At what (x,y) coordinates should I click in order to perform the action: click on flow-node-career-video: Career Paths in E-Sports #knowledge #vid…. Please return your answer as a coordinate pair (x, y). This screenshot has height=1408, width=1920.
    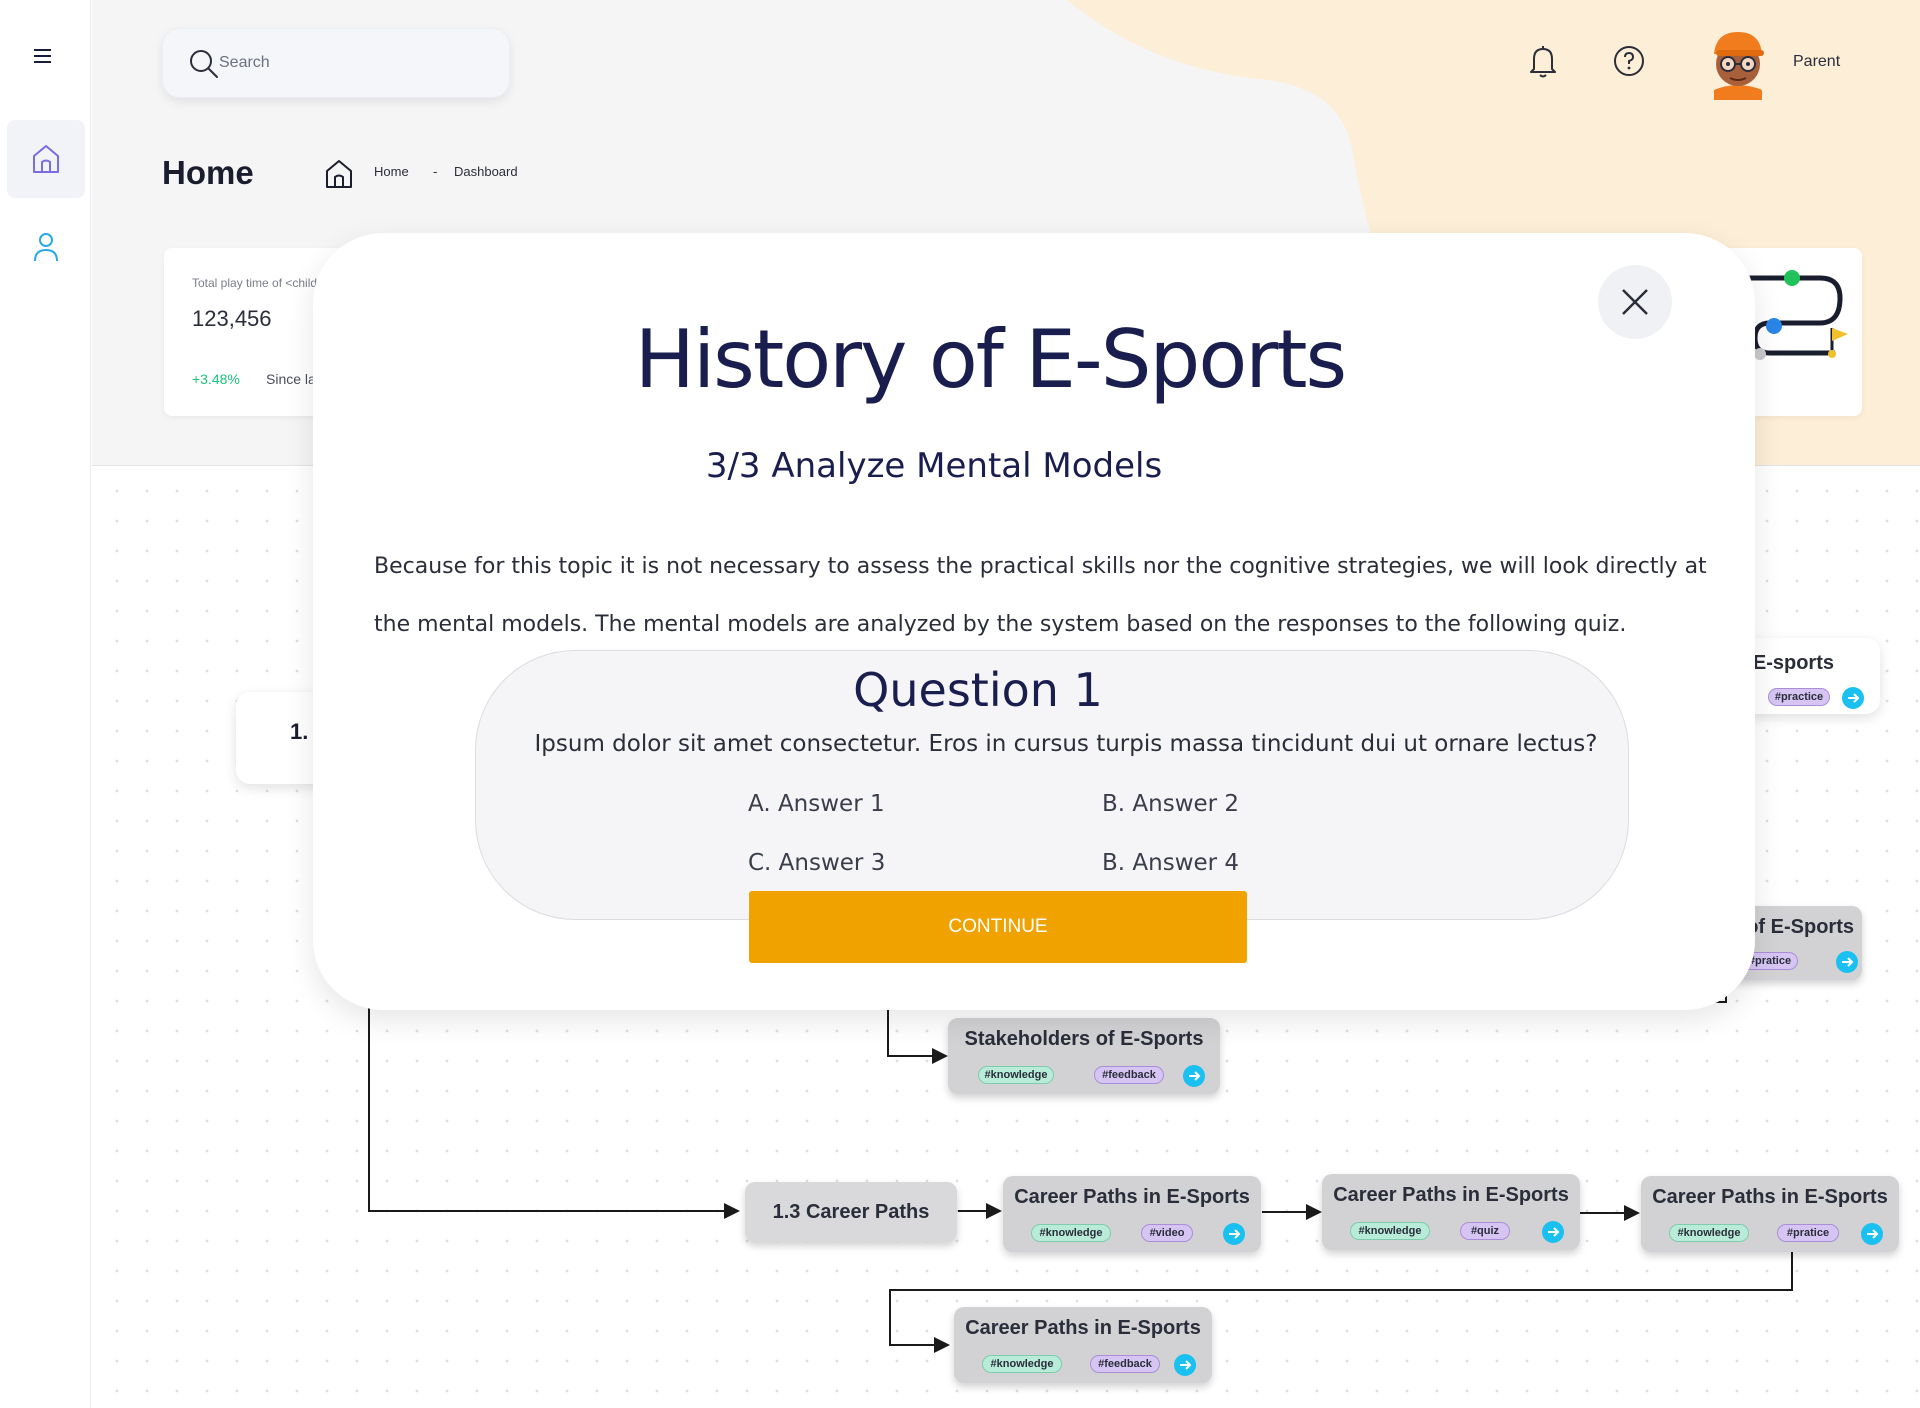
    Looking at the image, I should click on (1132, 1214).